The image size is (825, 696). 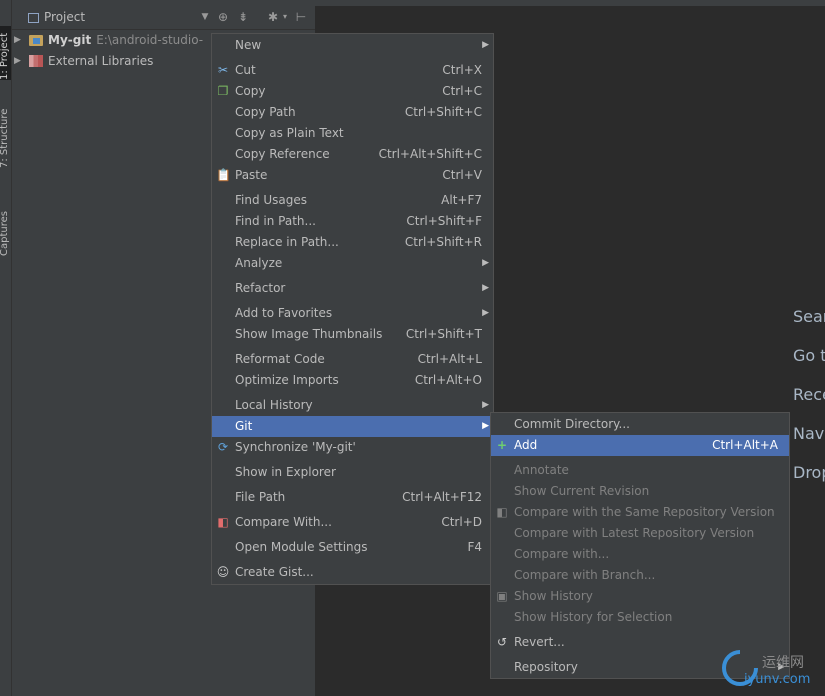 What do you see at coordinates (352, 242) in the screenshot?
I see `menu-item-replace-in-path: Replace in Path... Ctrl+Shift+R` at bounding box center [352, 242].